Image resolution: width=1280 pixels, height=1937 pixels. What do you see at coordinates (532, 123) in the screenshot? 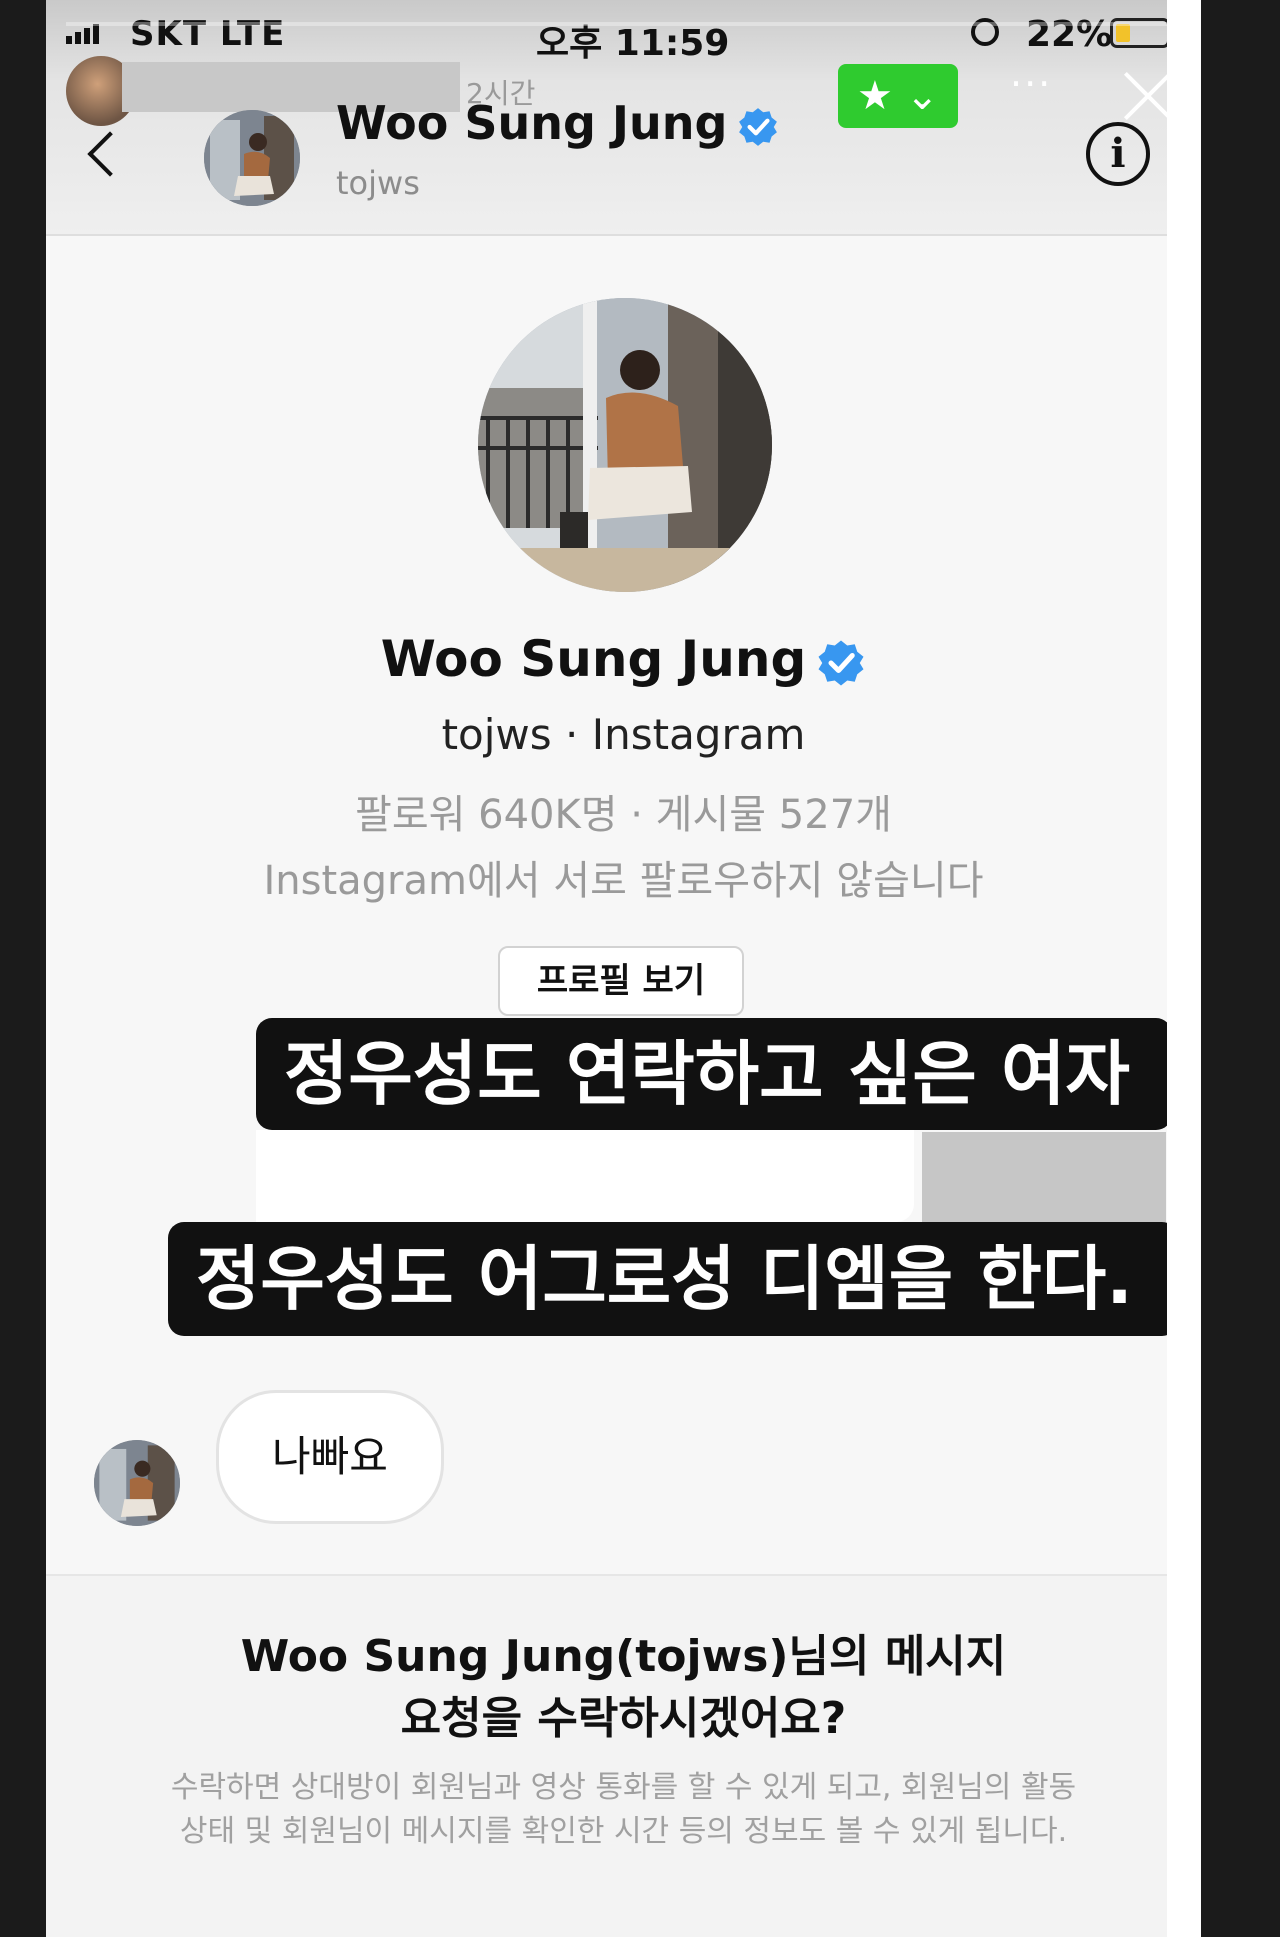
I see `header-name-text: Woo Sung Jung` at bounding box center [532, 123].